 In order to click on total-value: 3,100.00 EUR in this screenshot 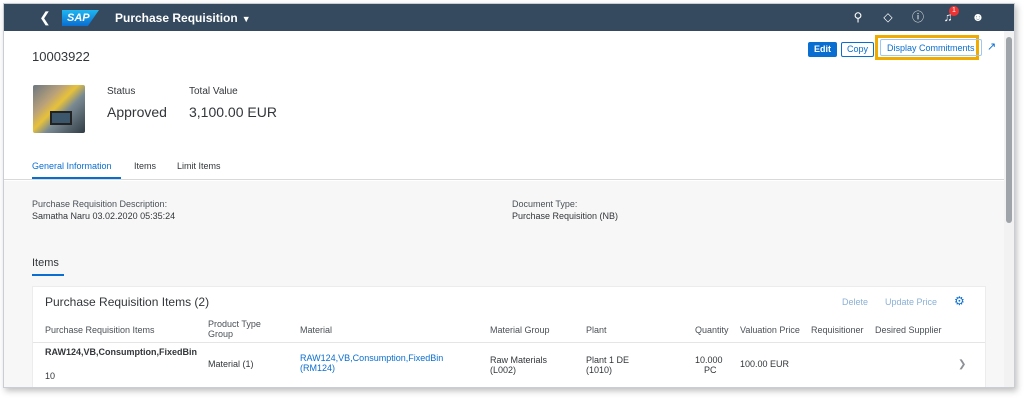, I will do `click(233, 112)`.